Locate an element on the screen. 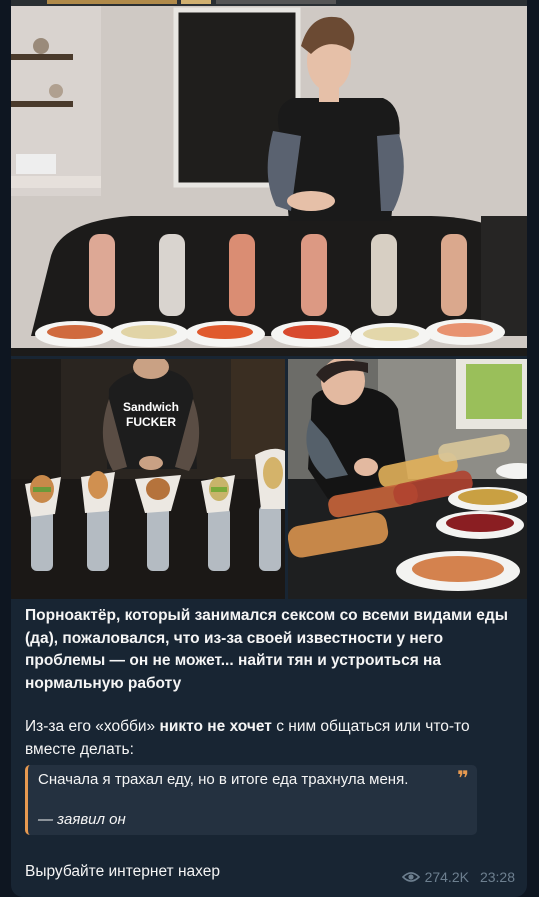  shirt-text-line2: FUCKER is located at coordinates (151, 422).